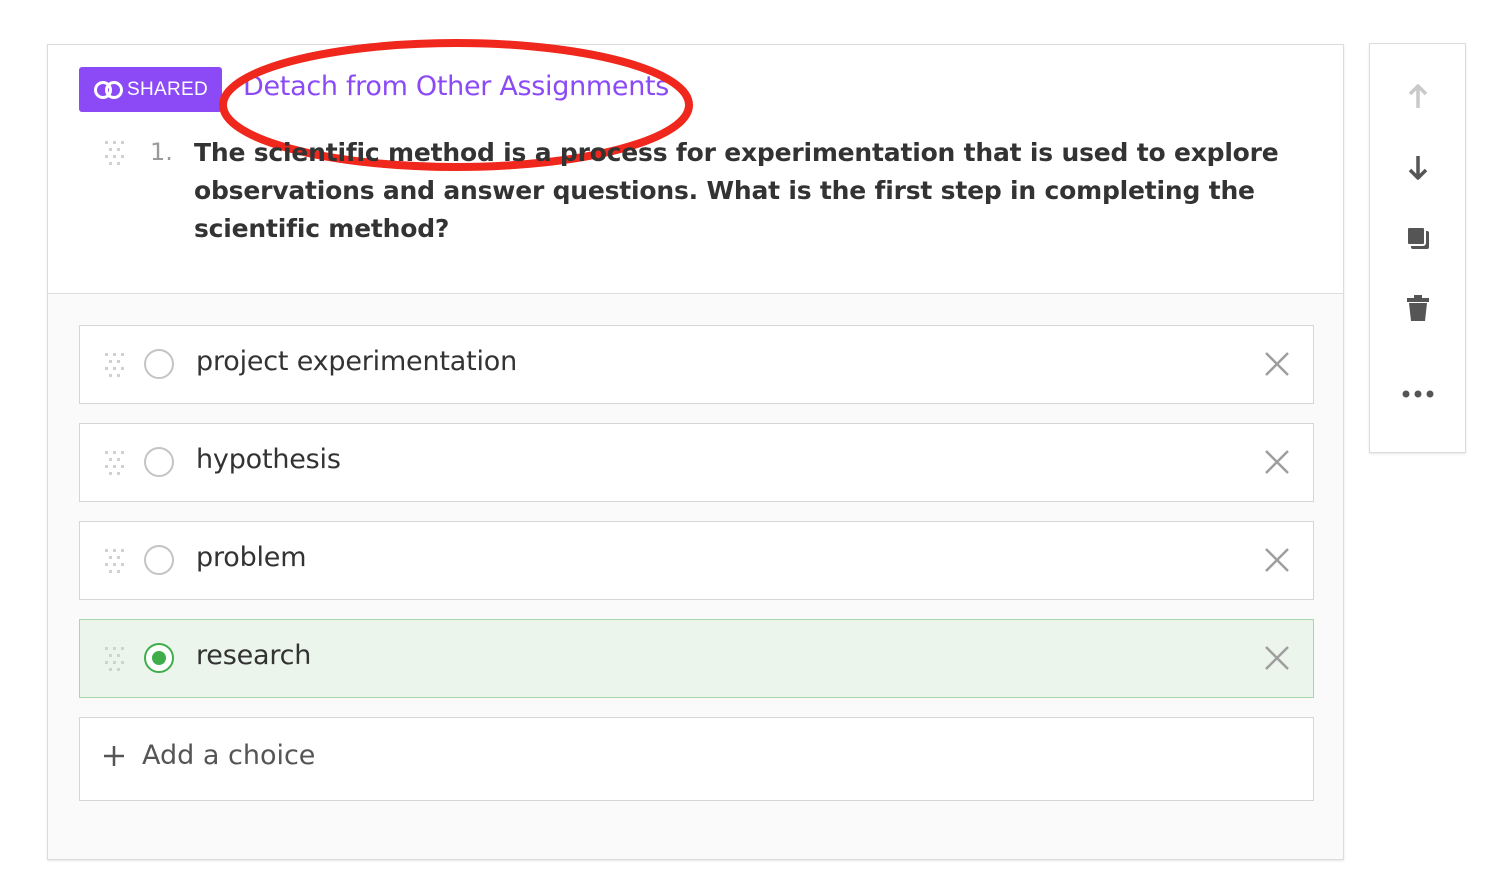 This screenshot has height=882, width=1502. I want to click on move-up-button, so click(1418, 96).